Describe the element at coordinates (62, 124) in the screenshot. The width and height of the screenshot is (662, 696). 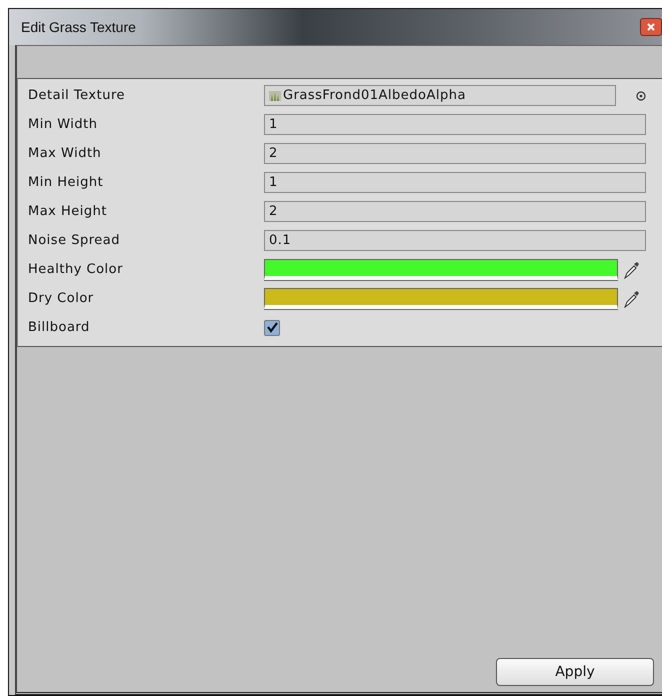
I see `field-label: Min Width` at that location.